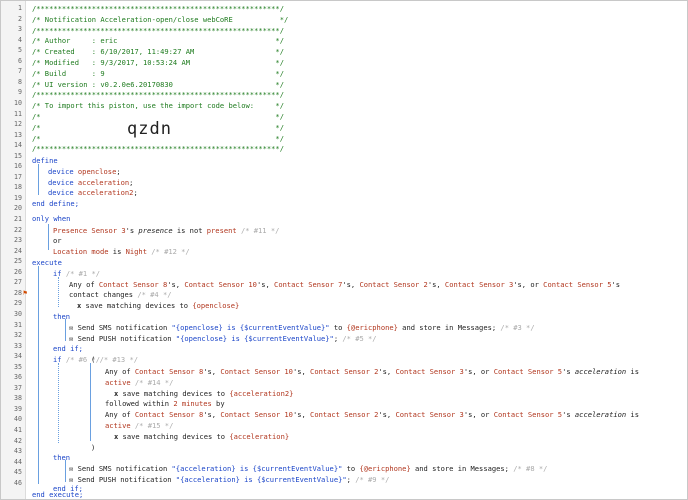 The image size is (688, 500). What do you see at coordinates (139, 425) in the screenshot?
I see `active-value-2: active /* #15 */` at bounding box center [139, 425].